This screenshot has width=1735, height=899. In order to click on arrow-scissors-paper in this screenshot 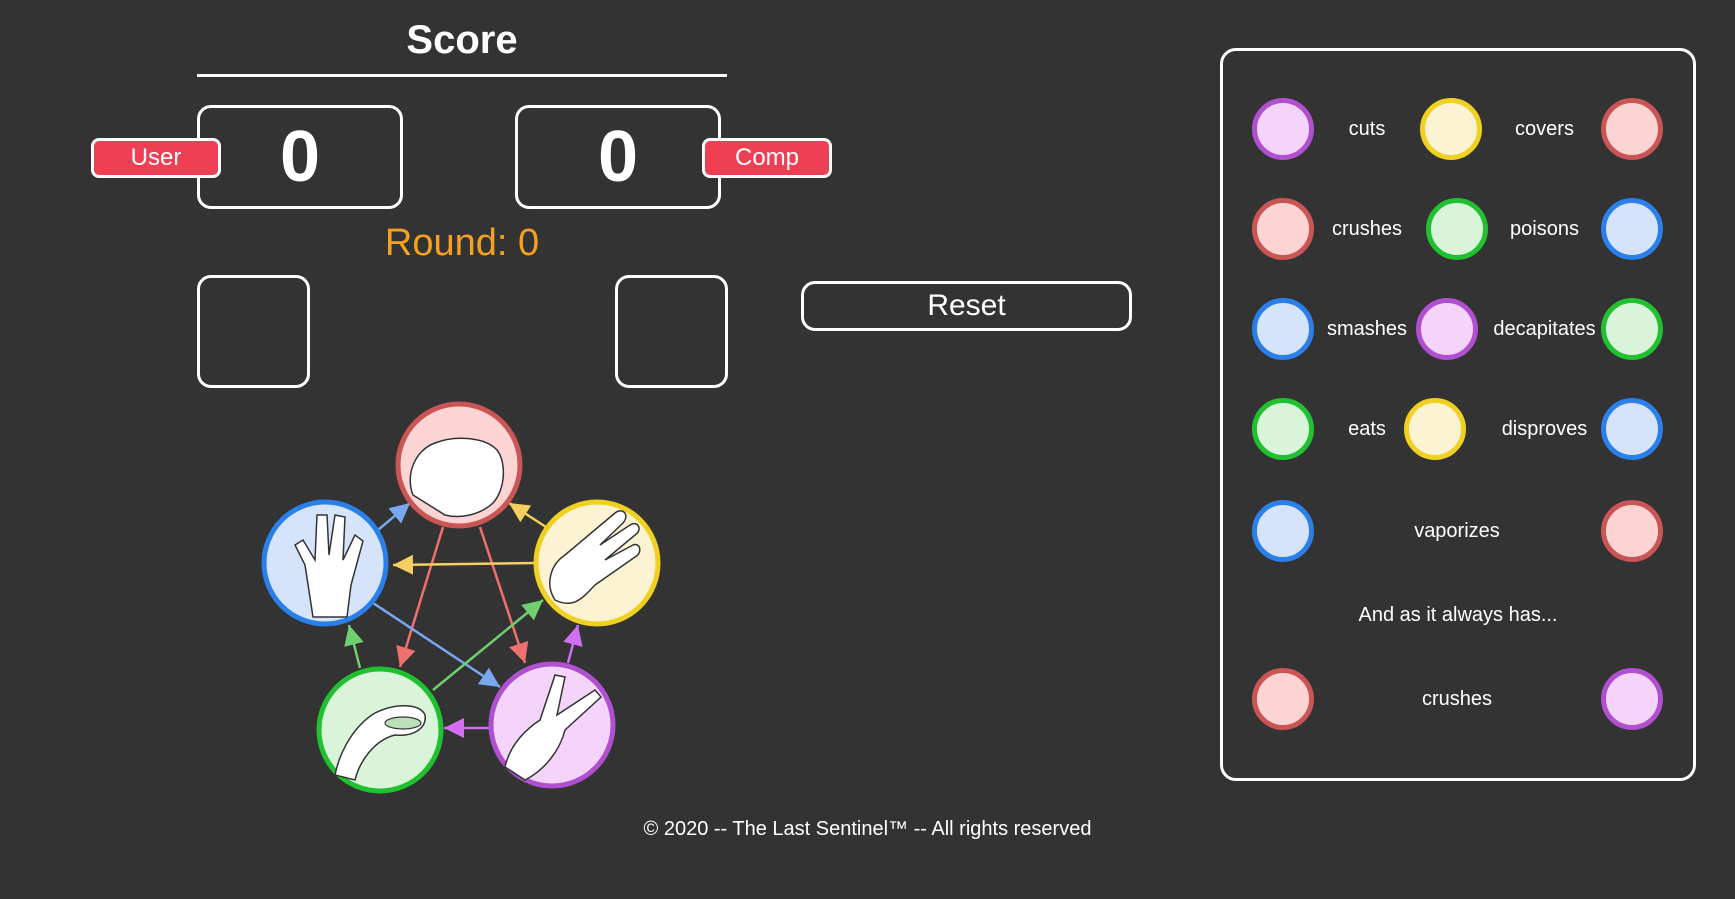, I will do `click(573, 644)`.